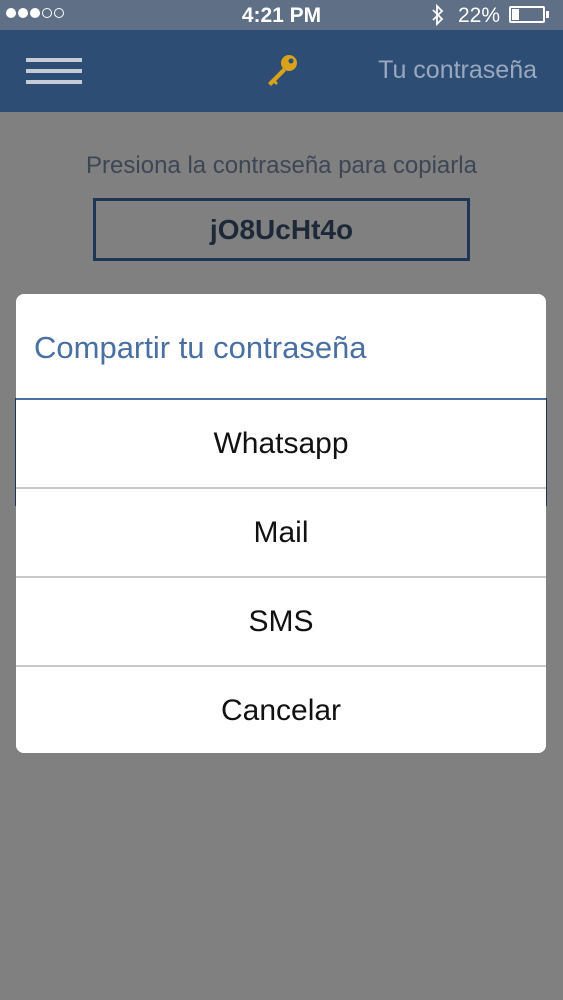 This screenshot has width=563, height=1000. Describe the element at coordinates (281, 229) in the screenshot. I see `password-display: jO8UcHt4o` at that location.